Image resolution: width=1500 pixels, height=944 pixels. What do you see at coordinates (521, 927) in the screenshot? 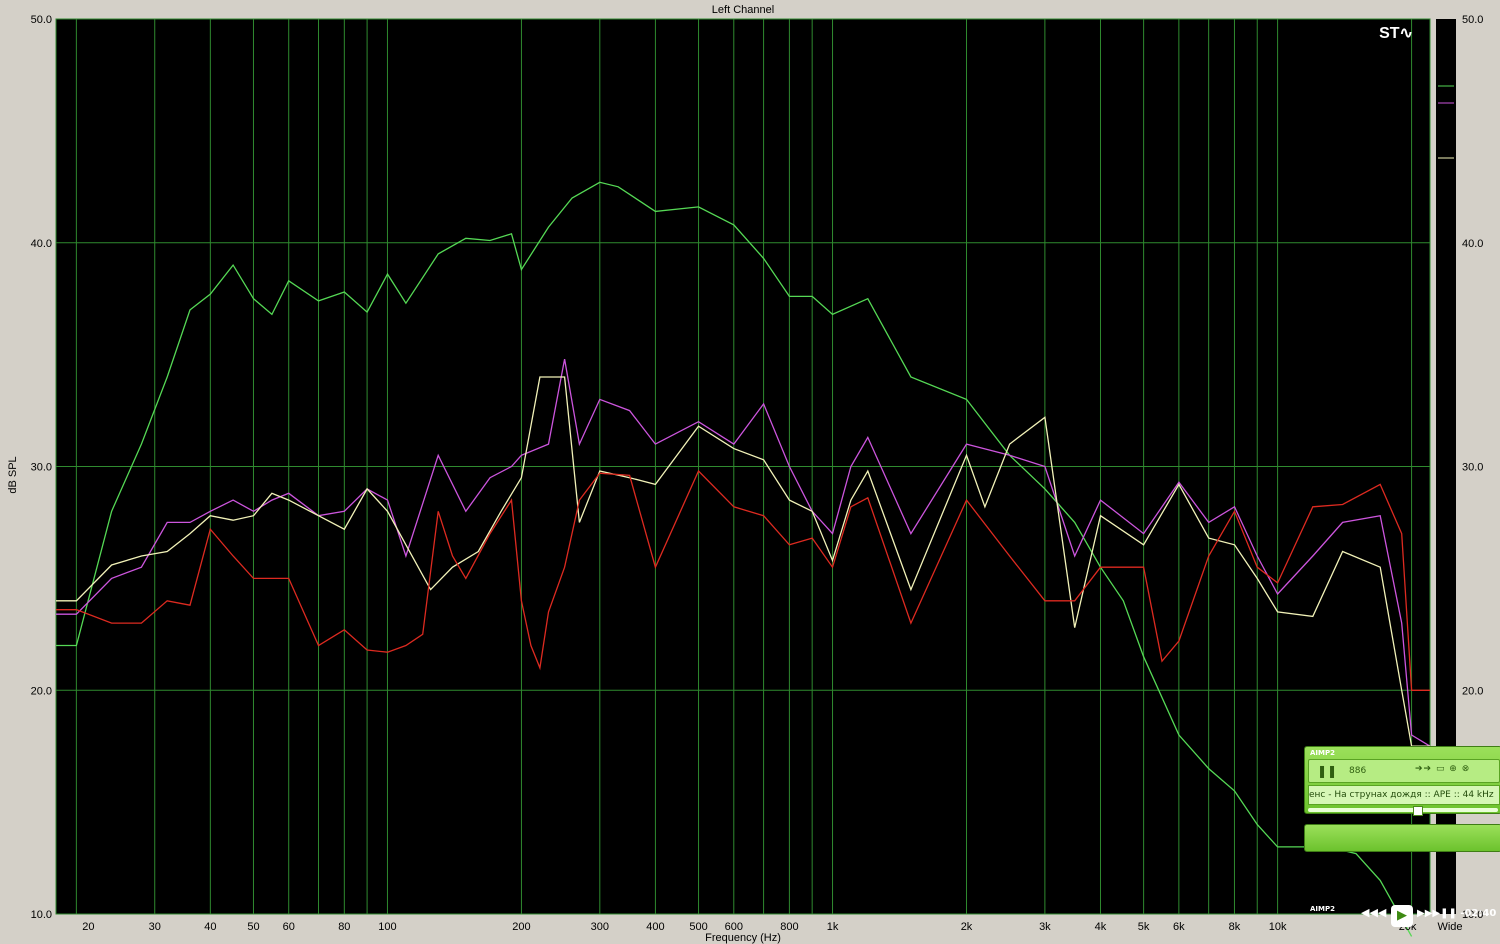
I see `x-tick-label: 200` at bounding box center [521, 927].